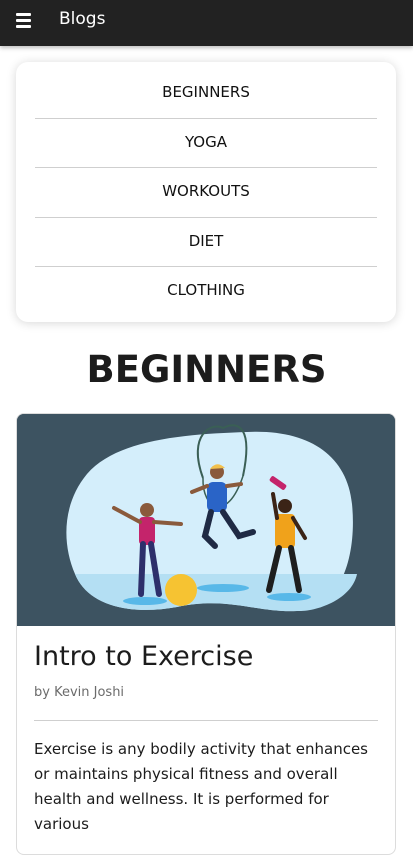 This screenshot has width=413, height=855. Describe the element at coordinates (206, 142) in the screenshot. I see `category-item-yoga: YOGA` at that location.